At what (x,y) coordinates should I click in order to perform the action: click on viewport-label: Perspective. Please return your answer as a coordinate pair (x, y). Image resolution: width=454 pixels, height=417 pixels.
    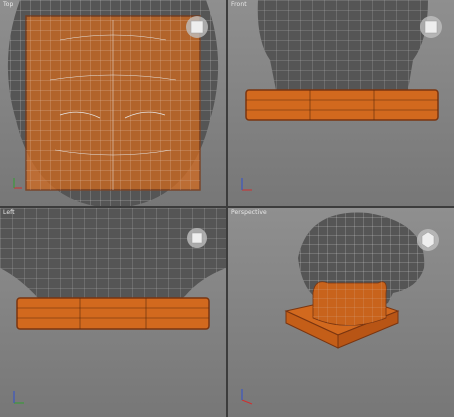
    Looking at the image, I should click on (249, 212).